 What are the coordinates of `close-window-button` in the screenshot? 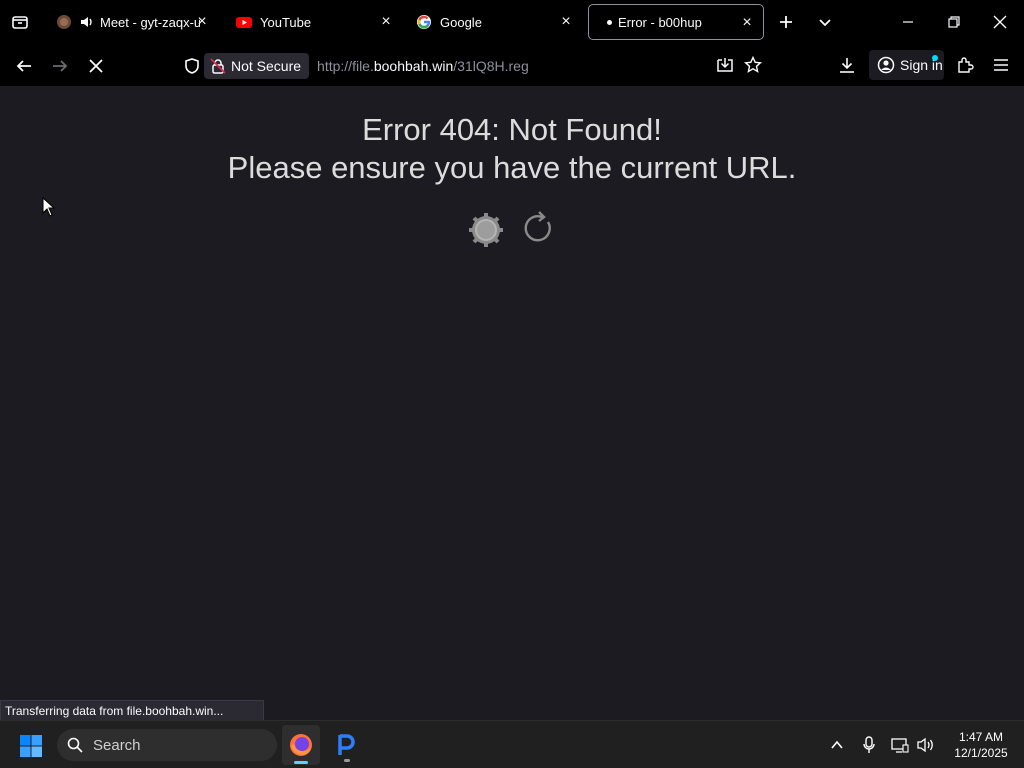 It's located at (1000, 22).